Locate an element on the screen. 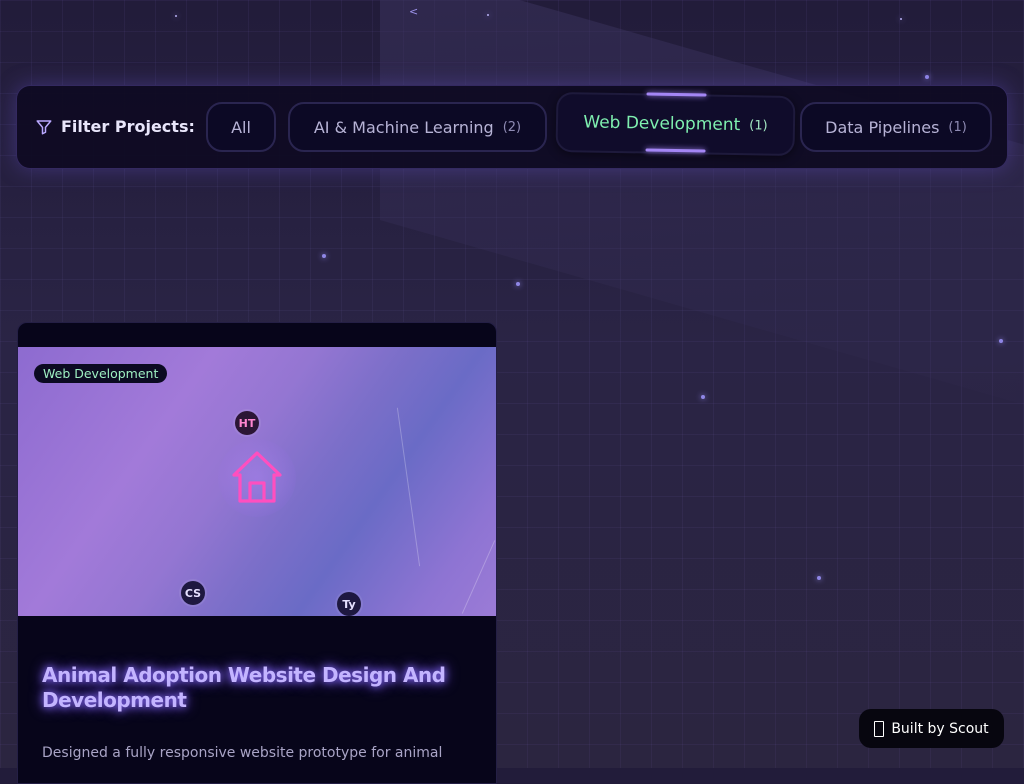 The height and width of the screenshot is (784, 1024). filter-option-data-pipelines: Data Pipelines (1) is located at coordinates (896, 127).